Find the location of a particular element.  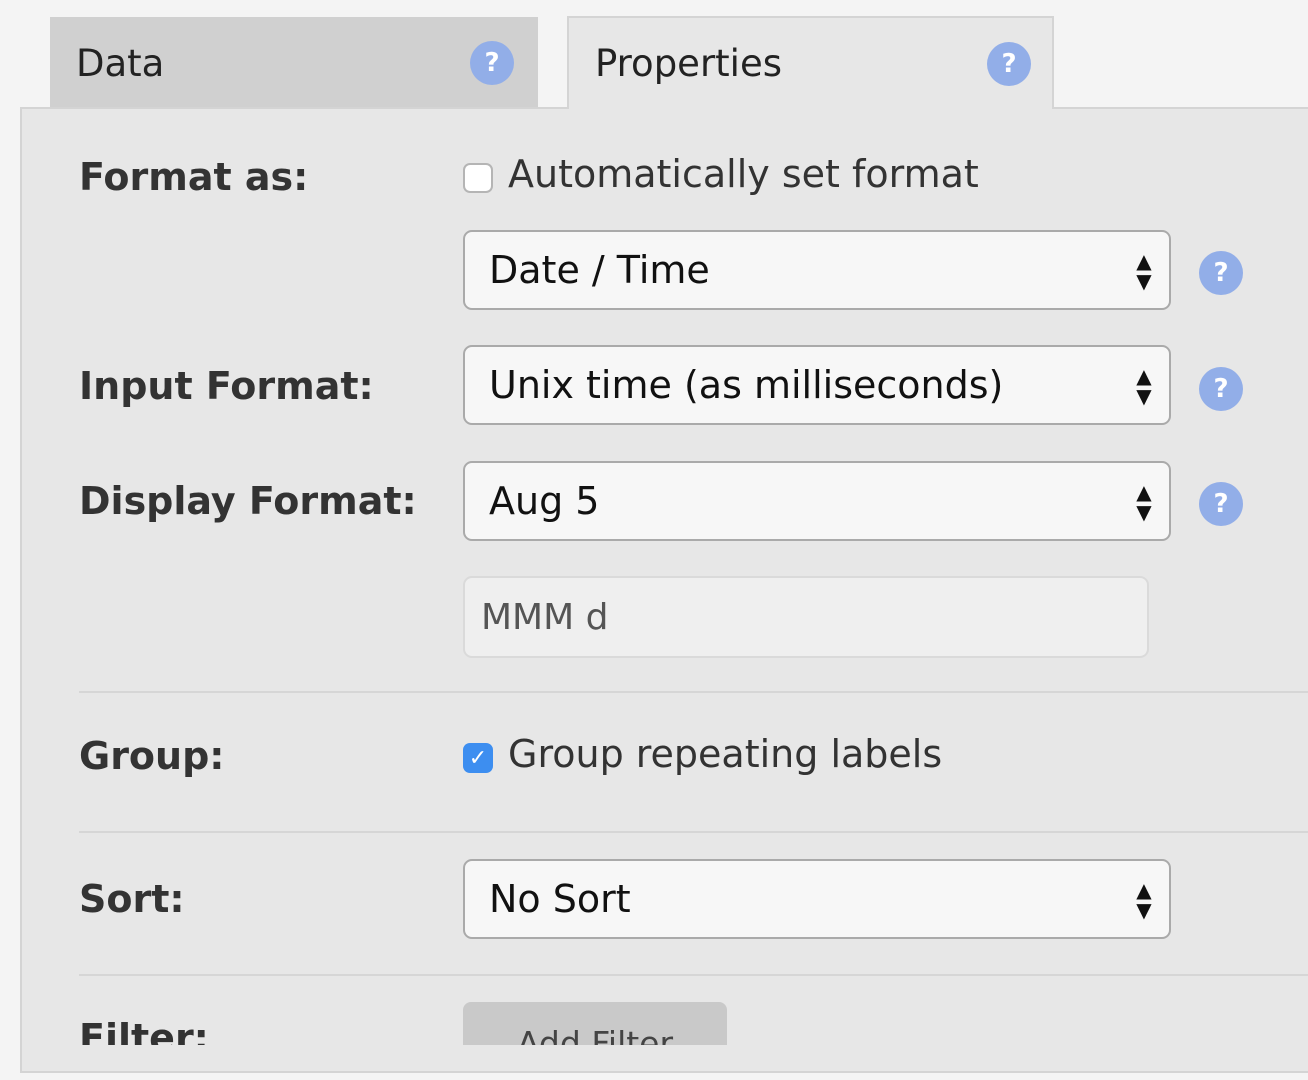

add-filter-button: Add Filter is located at coordinates (595, 1023).